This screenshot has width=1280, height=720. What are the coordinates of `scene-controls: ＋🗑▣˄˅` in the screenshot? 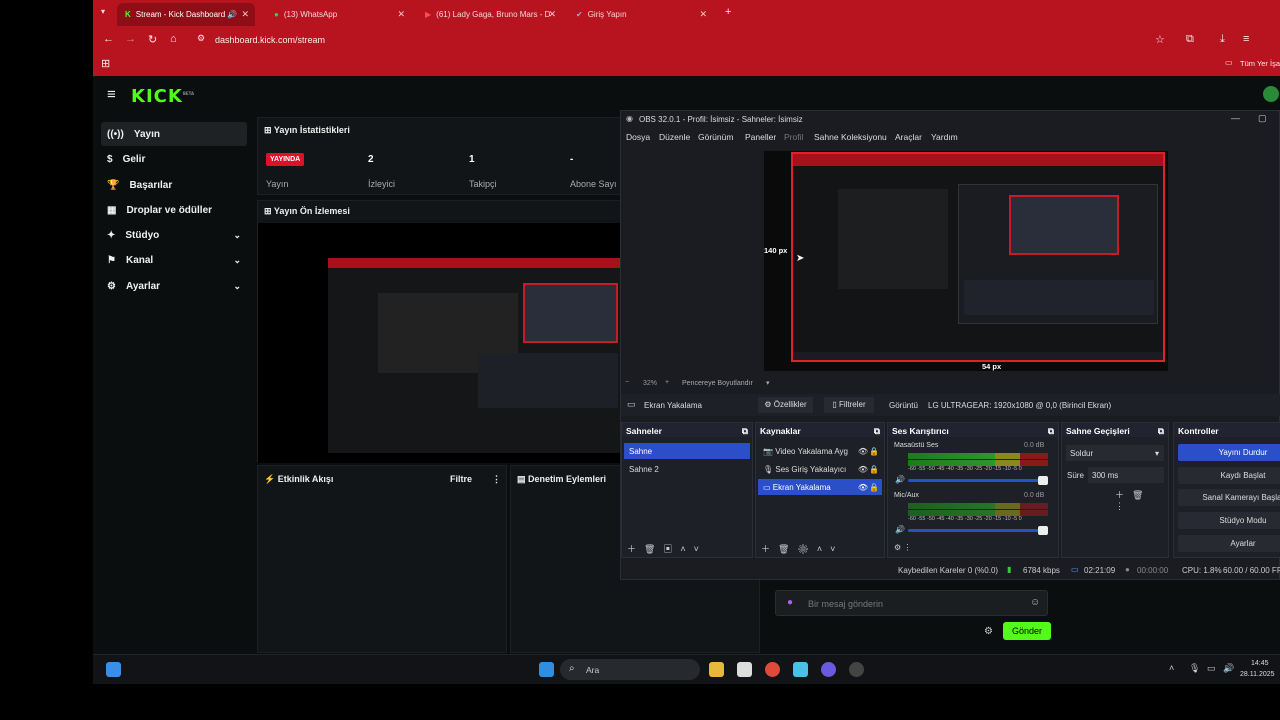 It's located at (667, 548).